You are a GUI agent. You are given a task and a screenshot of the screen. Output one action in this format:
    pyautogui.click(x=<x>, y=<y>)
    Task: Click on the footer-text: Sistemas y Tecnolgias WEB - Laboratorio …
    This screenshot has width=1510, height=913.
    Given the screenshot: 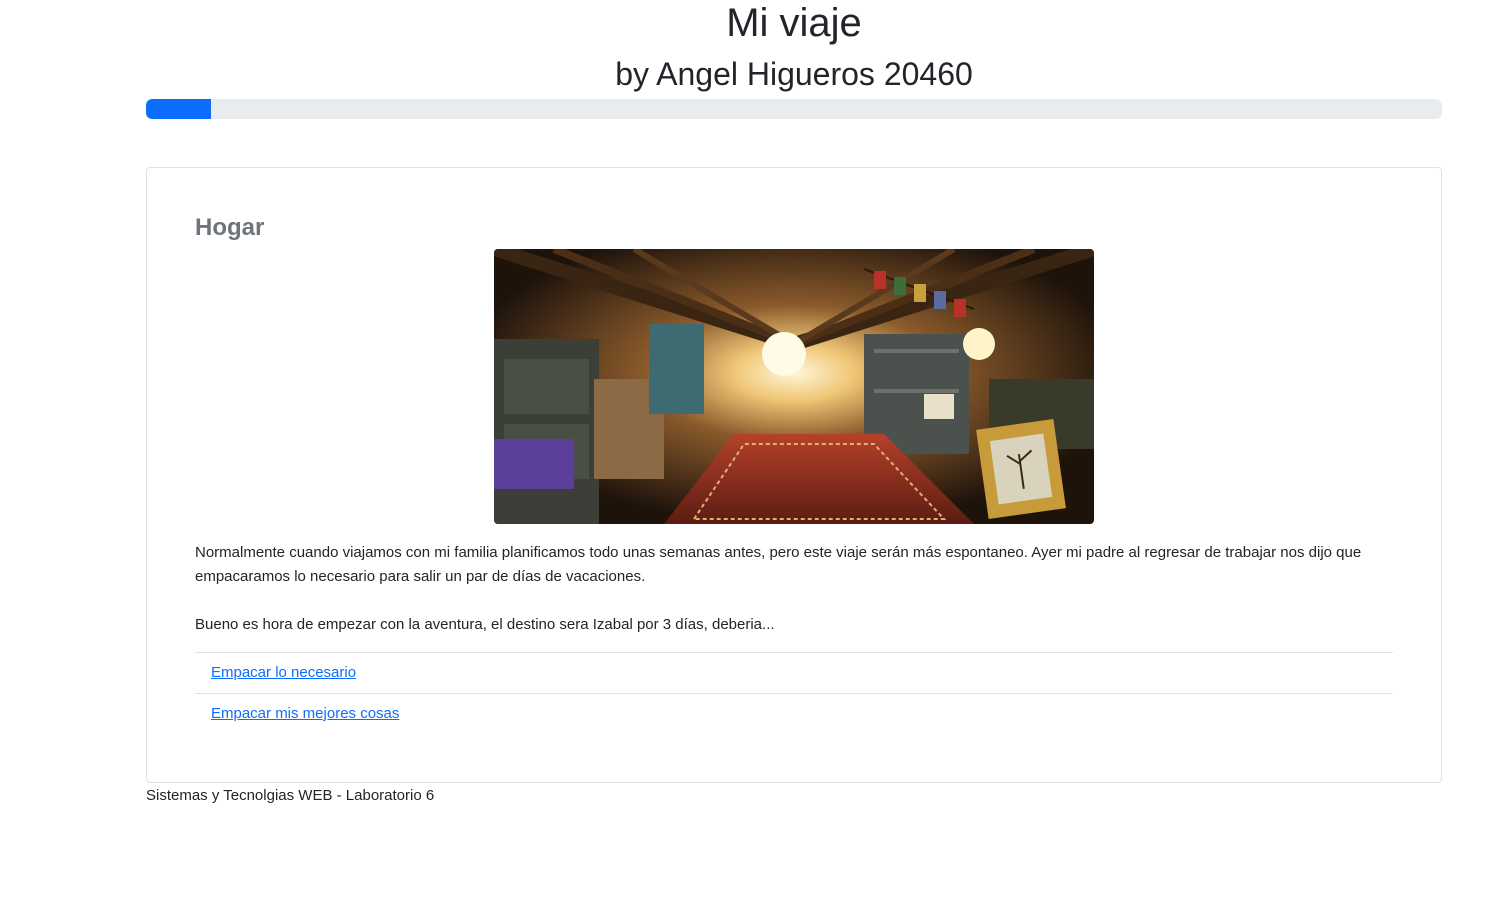 What is the action you would take?
    pyautogui.click(x=290, y=795)
    